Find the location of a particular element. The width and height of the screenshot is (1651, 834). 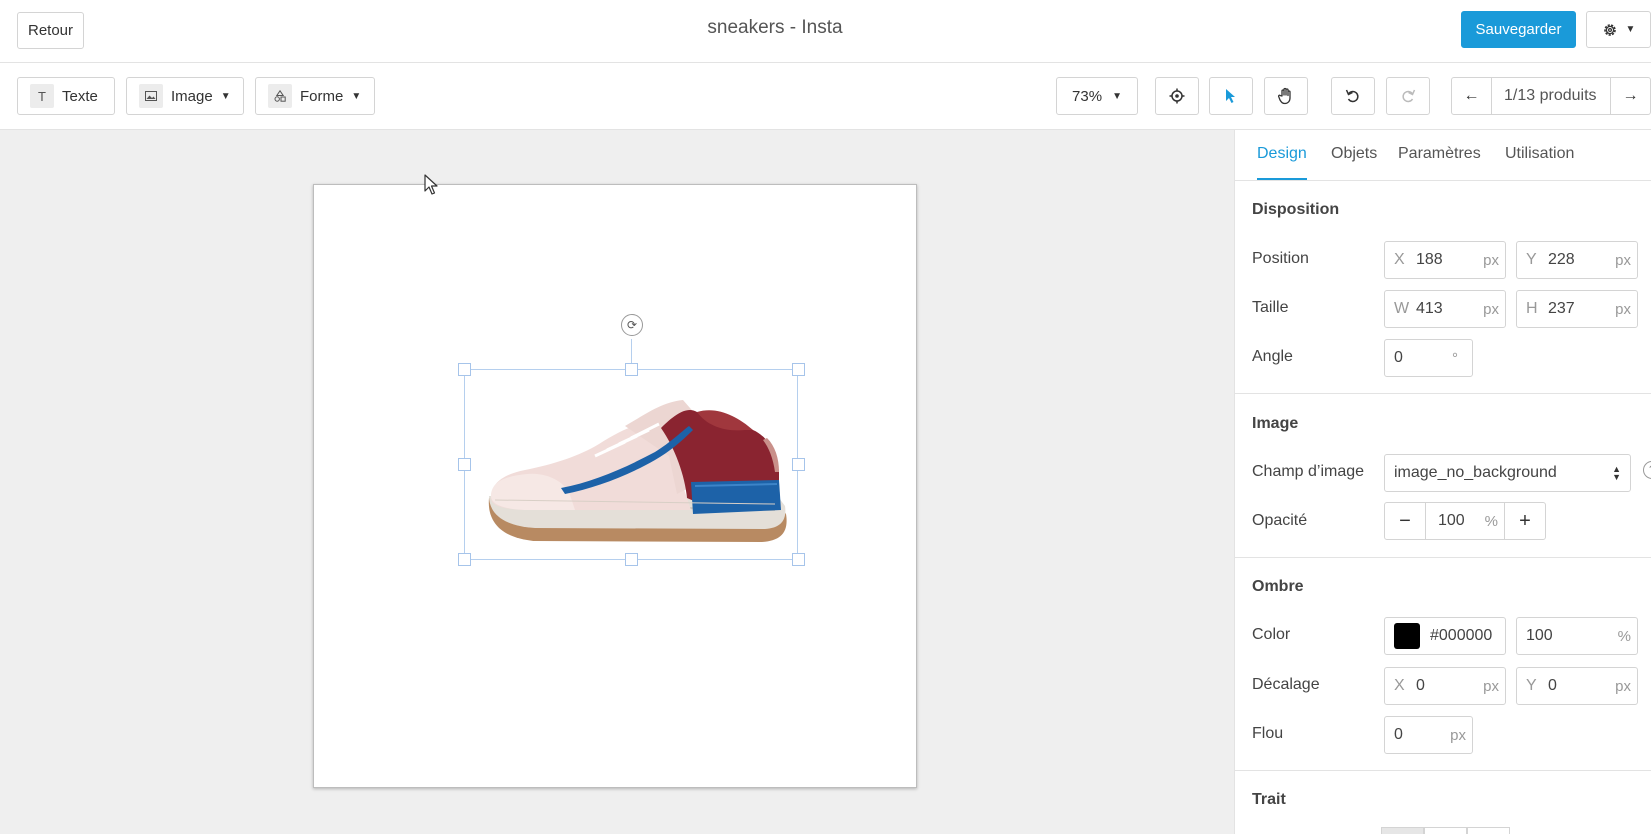

opacity-input: 100 % is located at coordinates (1465, 521).